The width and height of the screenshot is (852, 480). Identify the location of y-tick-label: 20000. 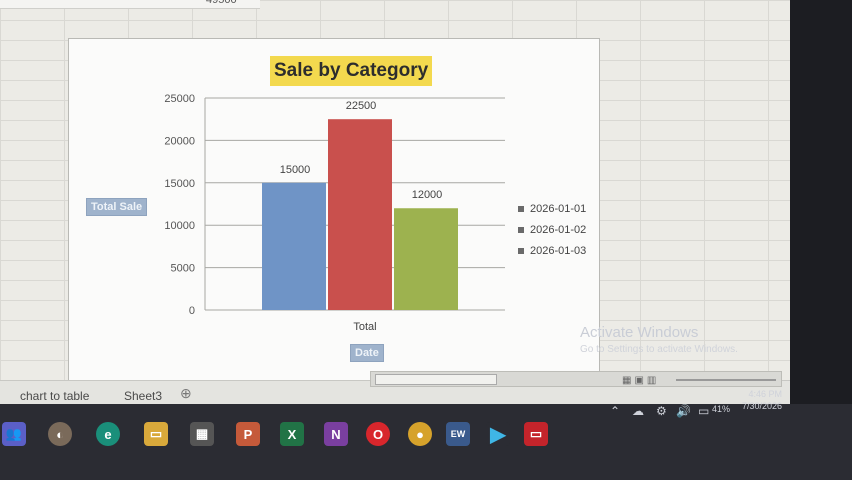
(179, 141).